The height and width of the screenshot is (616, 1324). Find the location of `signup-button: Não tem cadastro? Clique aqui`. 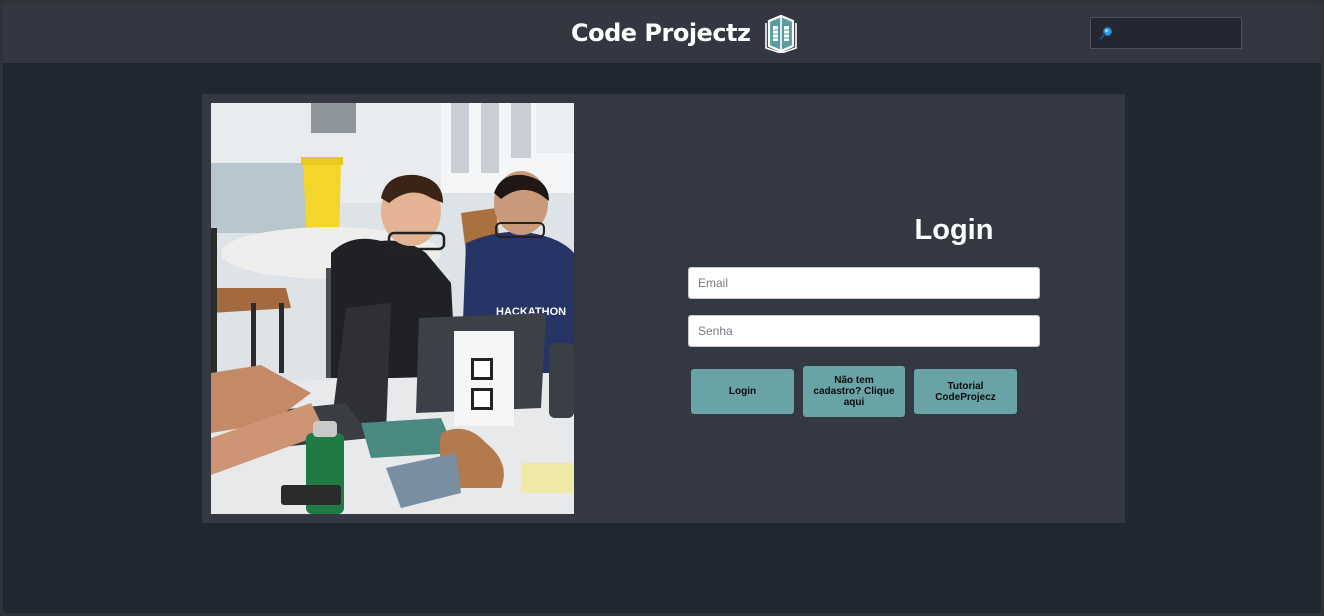

signup-button: Não tem cadastro? Clique aqui is located at coordinates (854, 391).